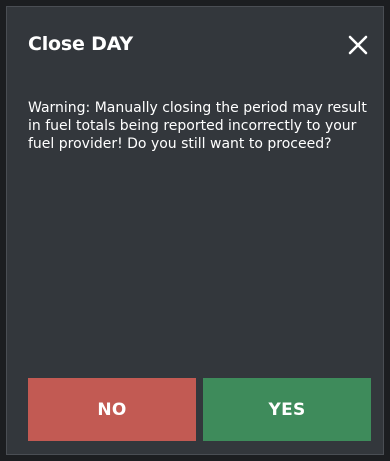  I want to click on close-button, so click(358, 45).